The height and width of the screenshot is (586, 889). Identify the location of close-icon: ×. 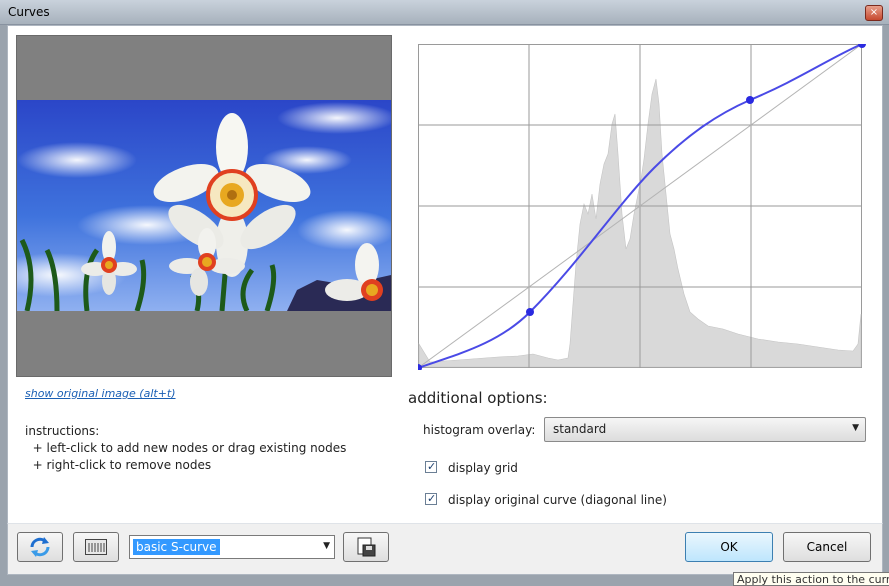
(874, 13).